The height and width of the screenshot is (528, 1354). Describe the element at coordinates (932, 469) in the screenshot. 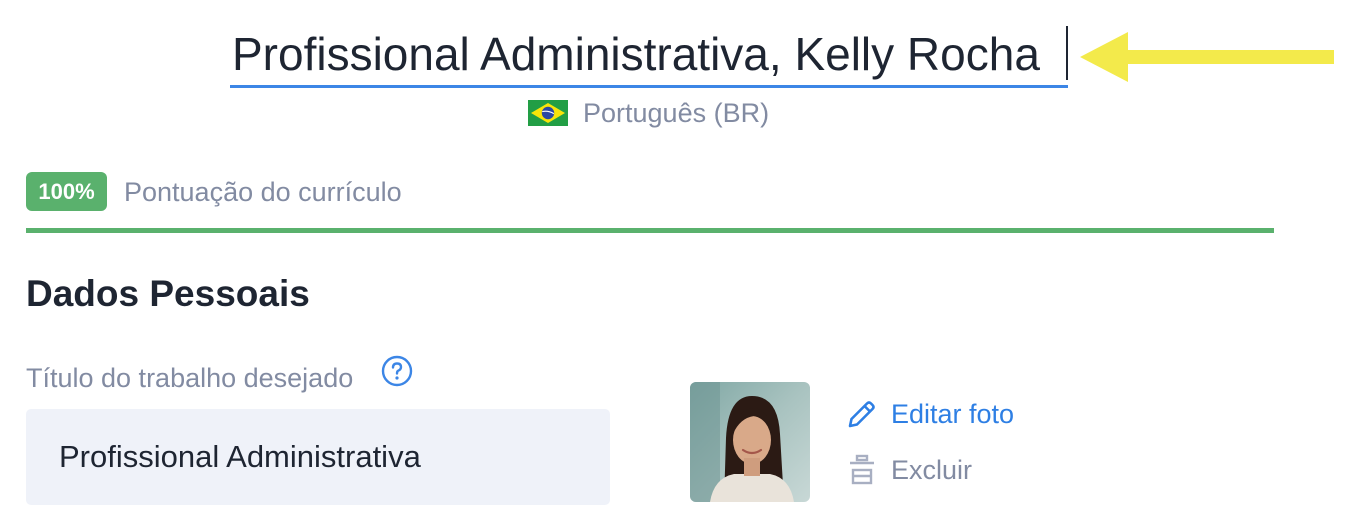

I see `delete-photo-label: Excluir` at that location.